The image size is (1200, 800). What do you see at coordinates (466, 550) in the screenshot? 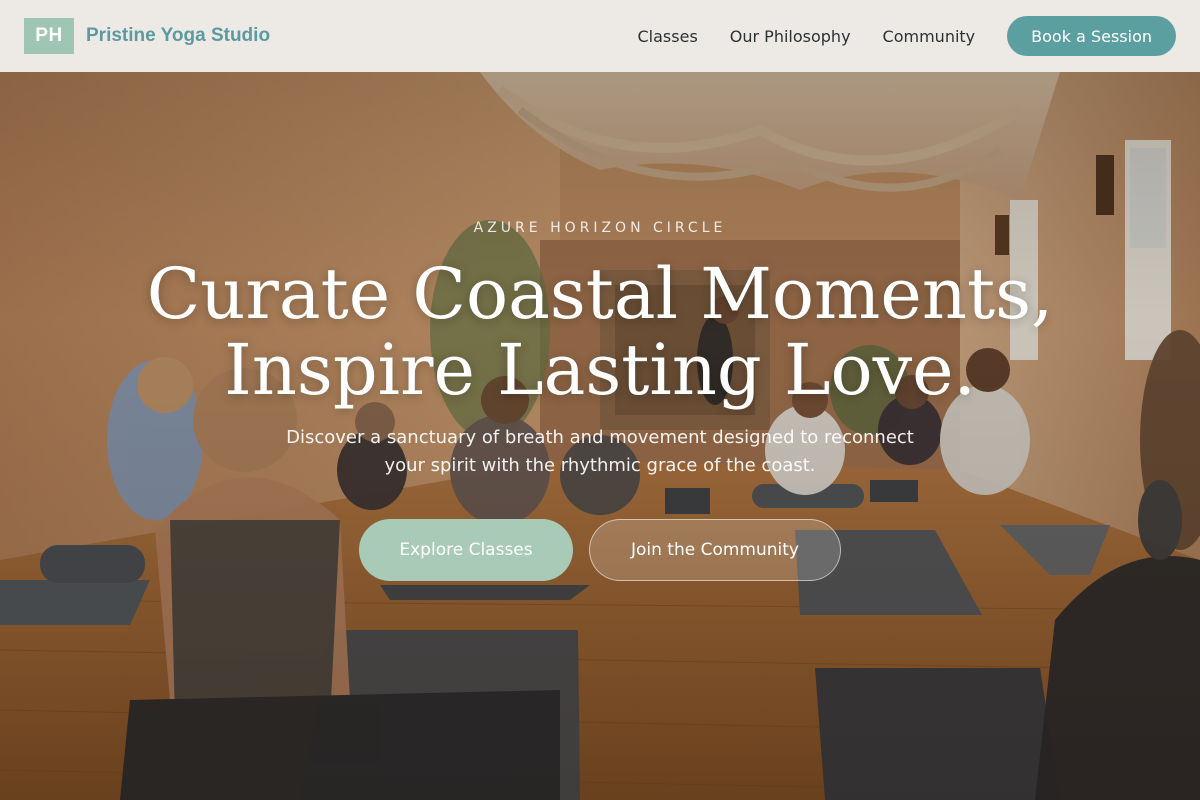
I see `explore-classes-button: Explore Classes` at bounding box center [466, 550].